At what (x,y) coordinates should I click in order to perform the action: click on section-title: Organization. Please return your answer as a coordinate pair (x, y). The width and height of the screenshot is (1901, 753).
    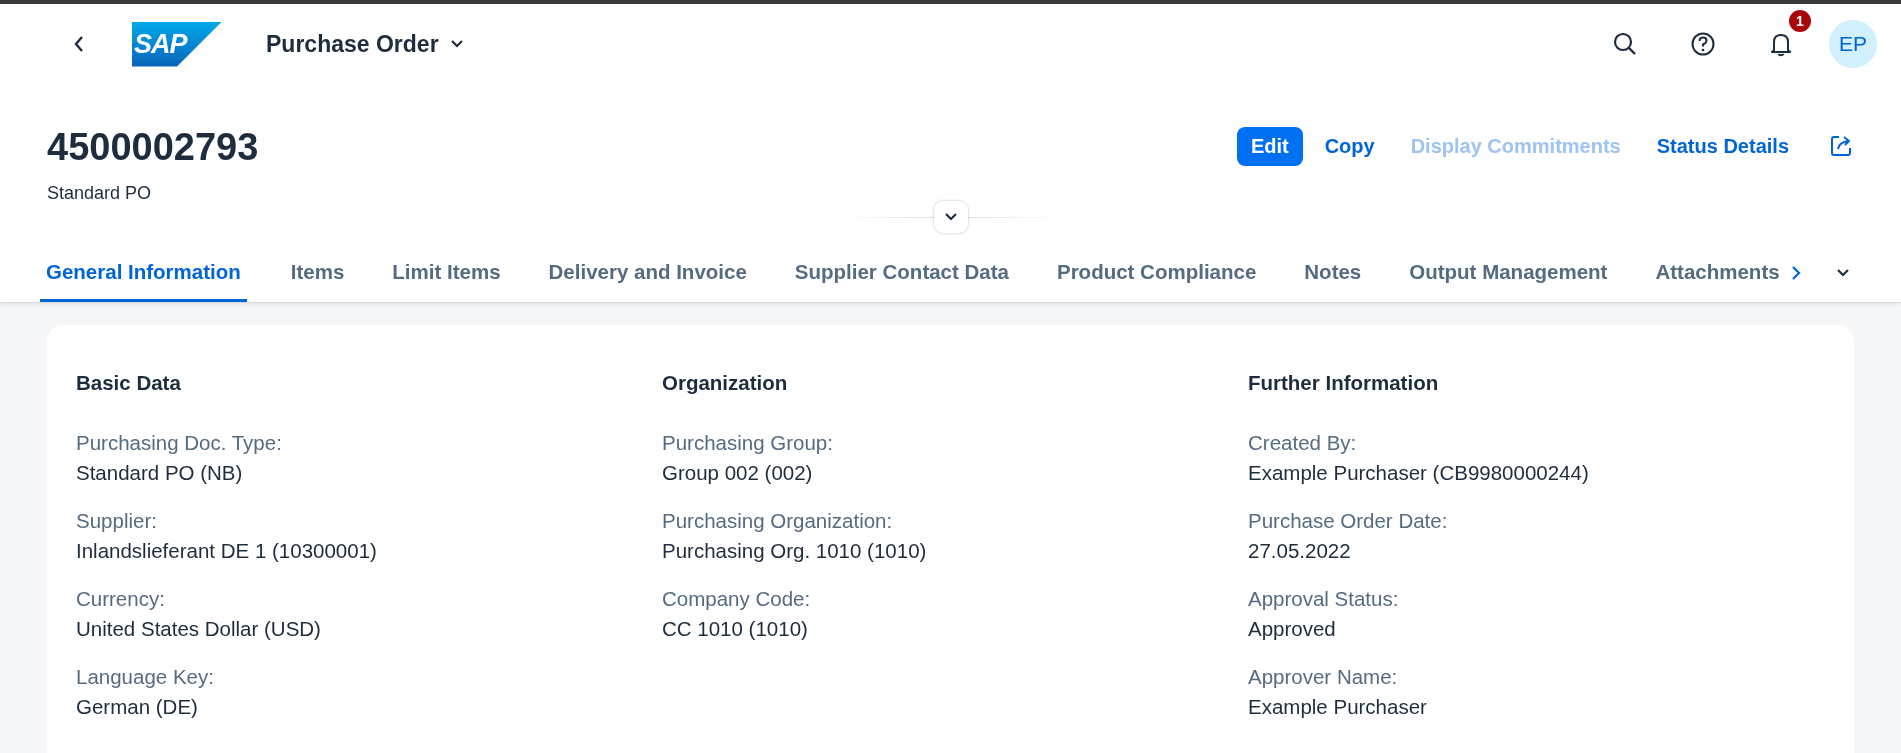
    Looking at the image, I should click on (725, 383).